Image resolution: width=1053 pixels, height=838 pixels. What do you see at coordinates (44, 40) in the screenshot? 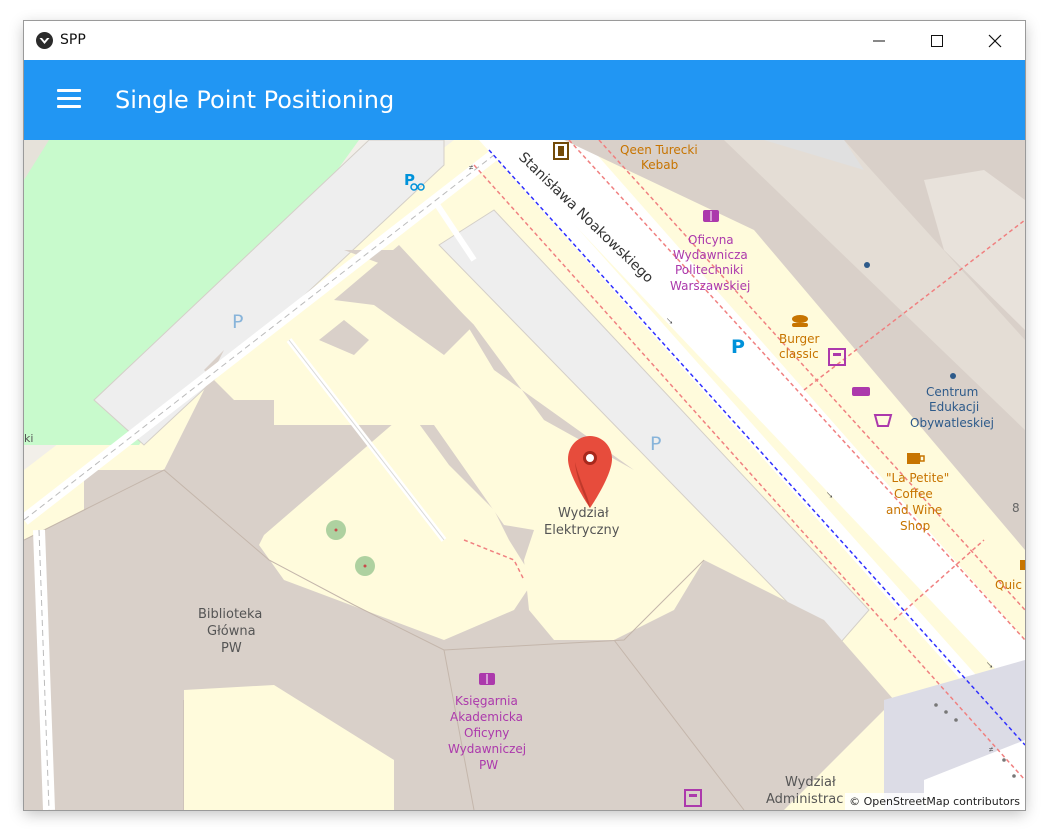
I see `app-logo-icon` at bounding box center [44, 40].